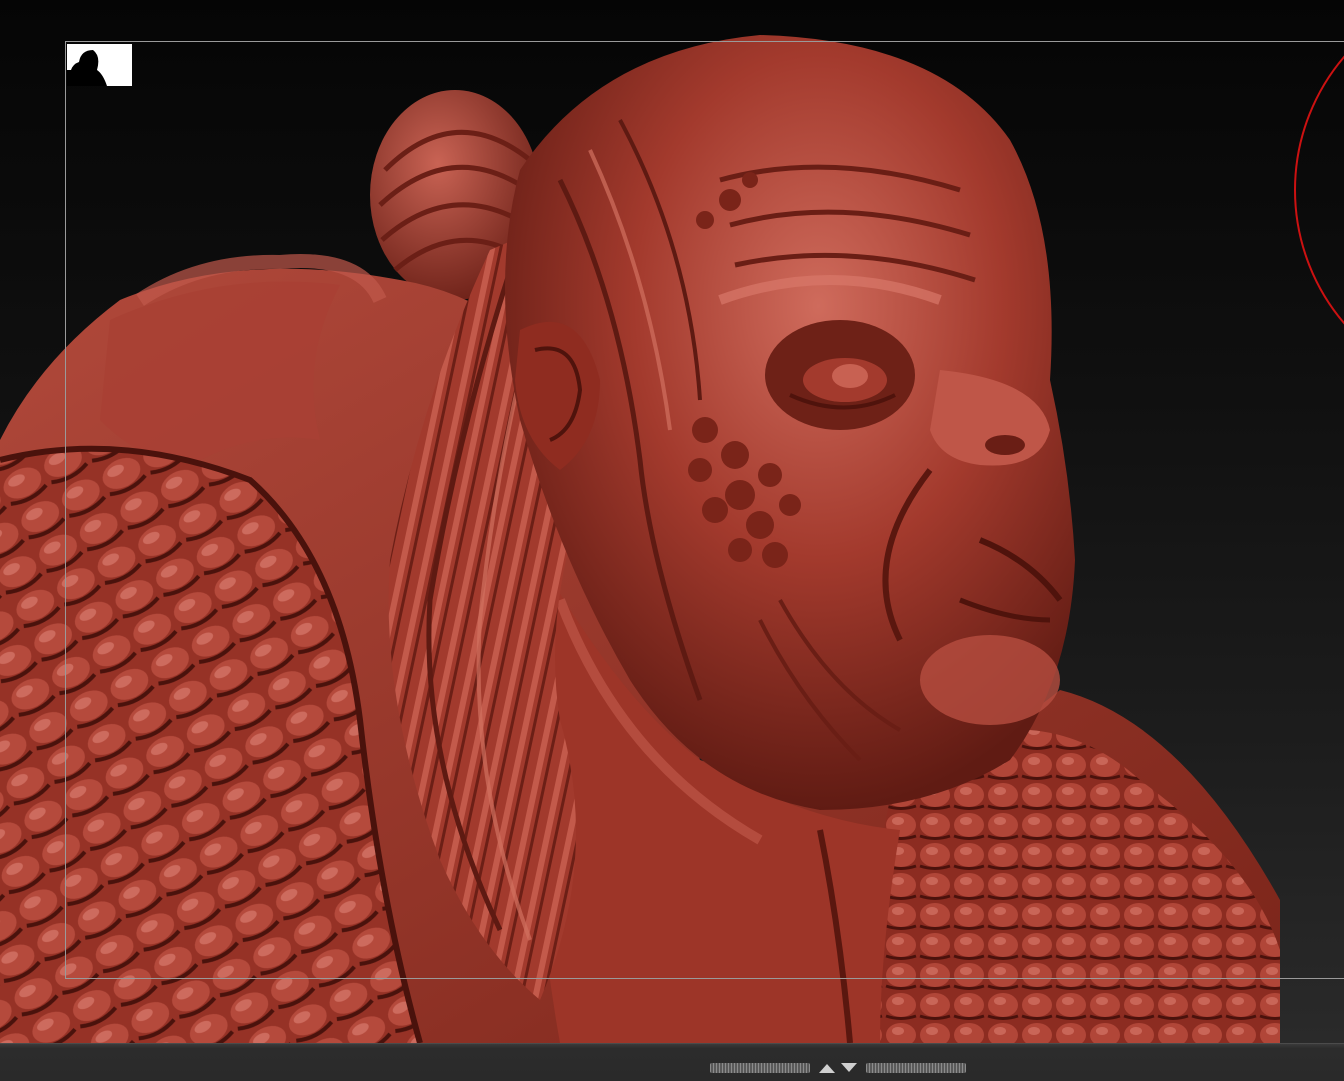 The image size is (1344, 1081). I want to click on tray-drag-handle-right, so click(916, 1068).